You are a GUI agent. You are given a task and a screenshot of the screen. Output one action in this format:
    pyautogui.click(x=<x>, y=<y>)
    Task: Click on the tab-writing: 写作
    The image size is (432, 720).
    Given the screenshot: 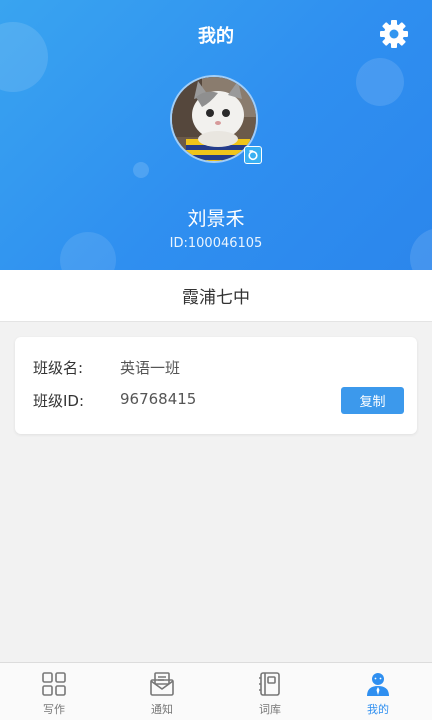 What is the action you would take?
    pyautogui.click(x=54, y=691)
    